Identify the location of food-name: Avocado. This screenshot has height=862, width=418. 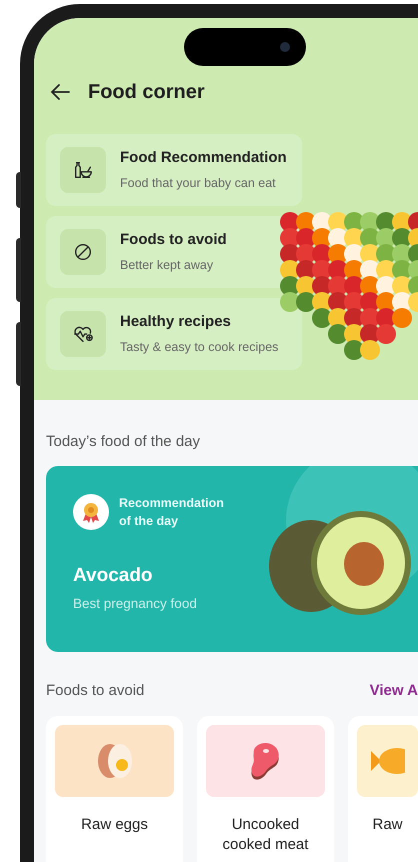
(113, 576).